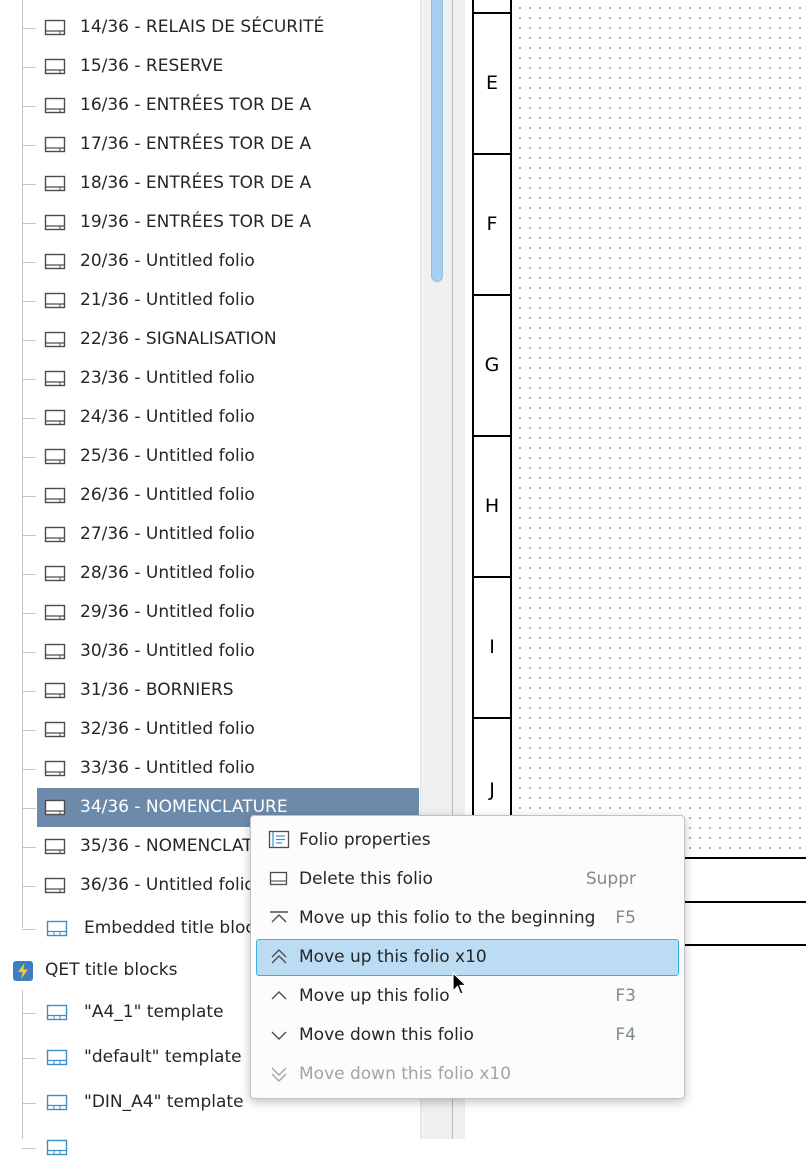  What do you see at coordinates (196, 144) in the screenshot?
I see `tree-item-label: 17/36 - ENTRÉES TOR DE A` at bounding box center [196, 144].